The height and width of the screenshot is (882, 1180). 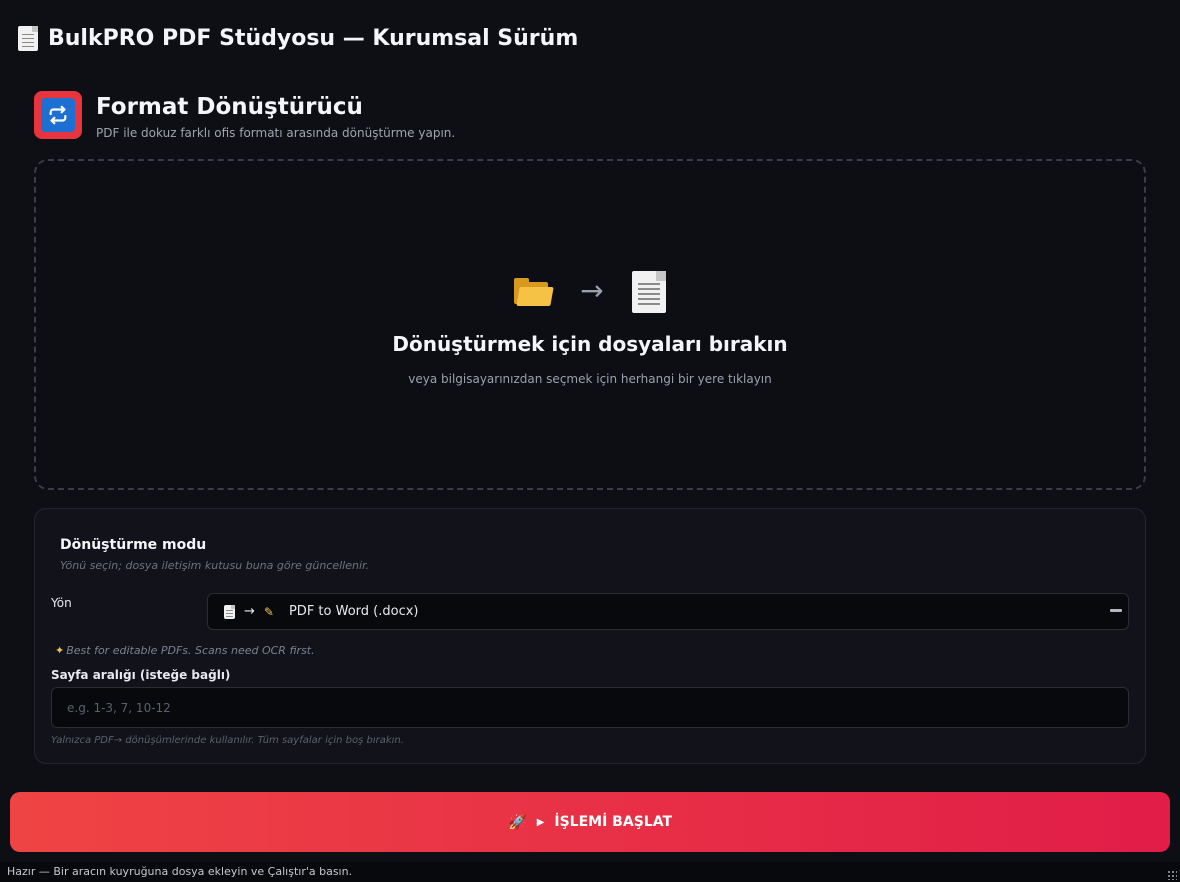 What do you see at coordinates (668, 611) in the screenshot?
I see `direction-select: → ✎ PDF to Word (.docx)` at bounding box center [668, 611].